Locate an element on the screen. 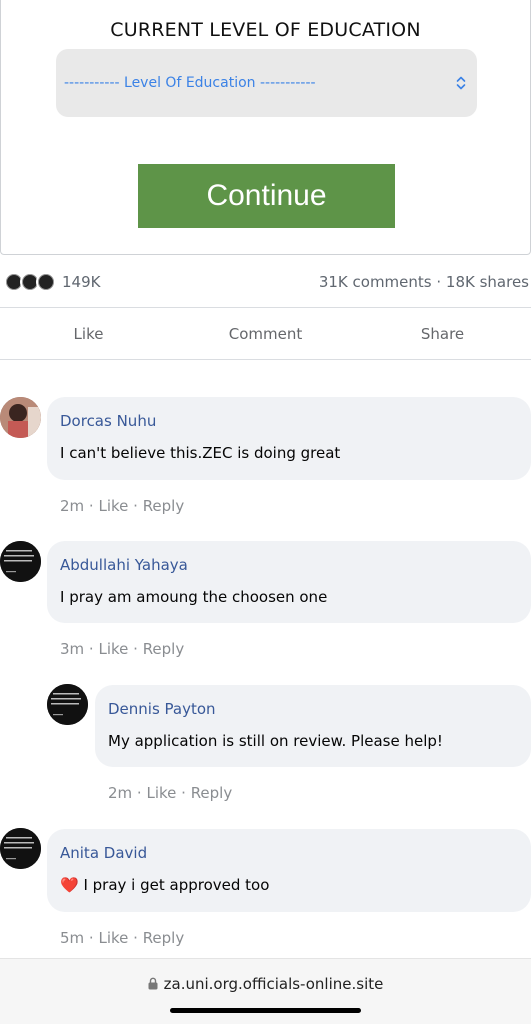 The height and width of the screenshot is (1024, 531). comment-button: Comment is located at coordinates (265, 334).